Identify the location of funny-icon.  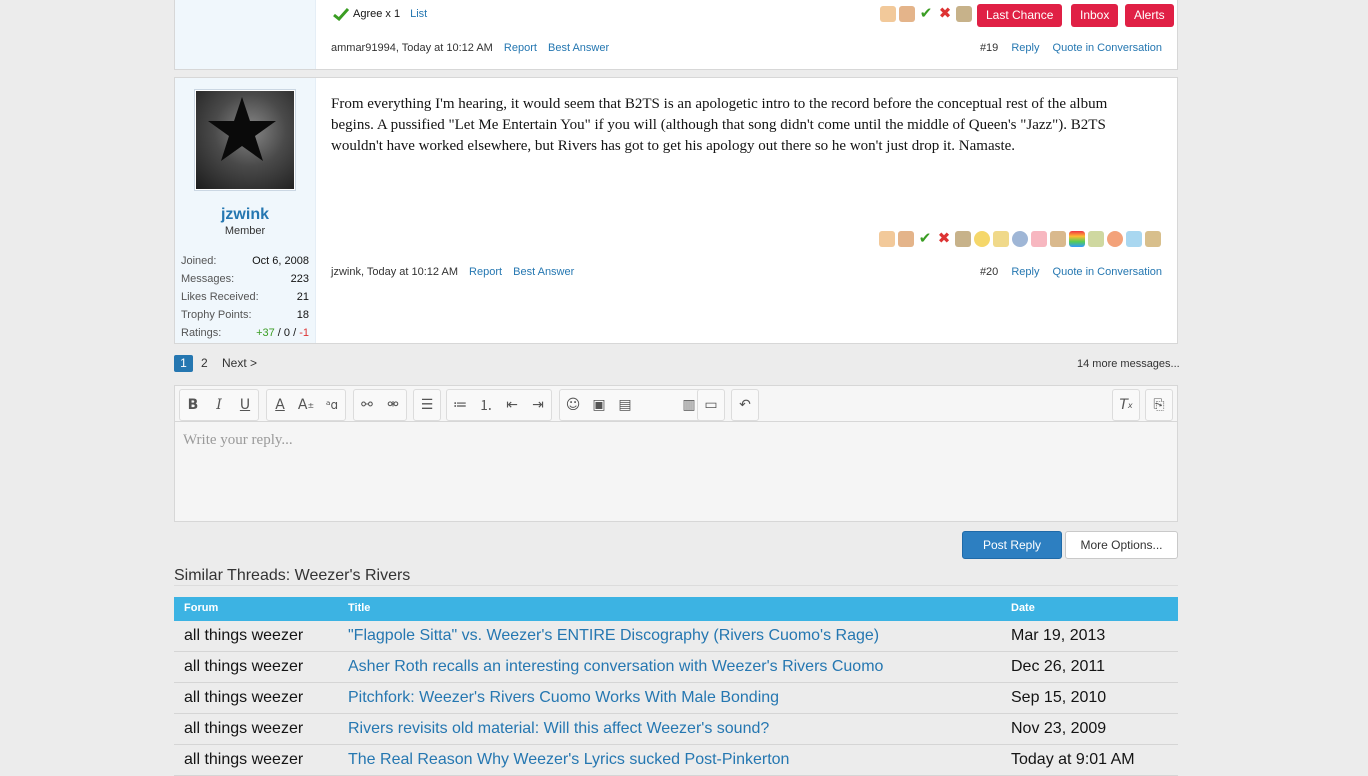
(982, 239).